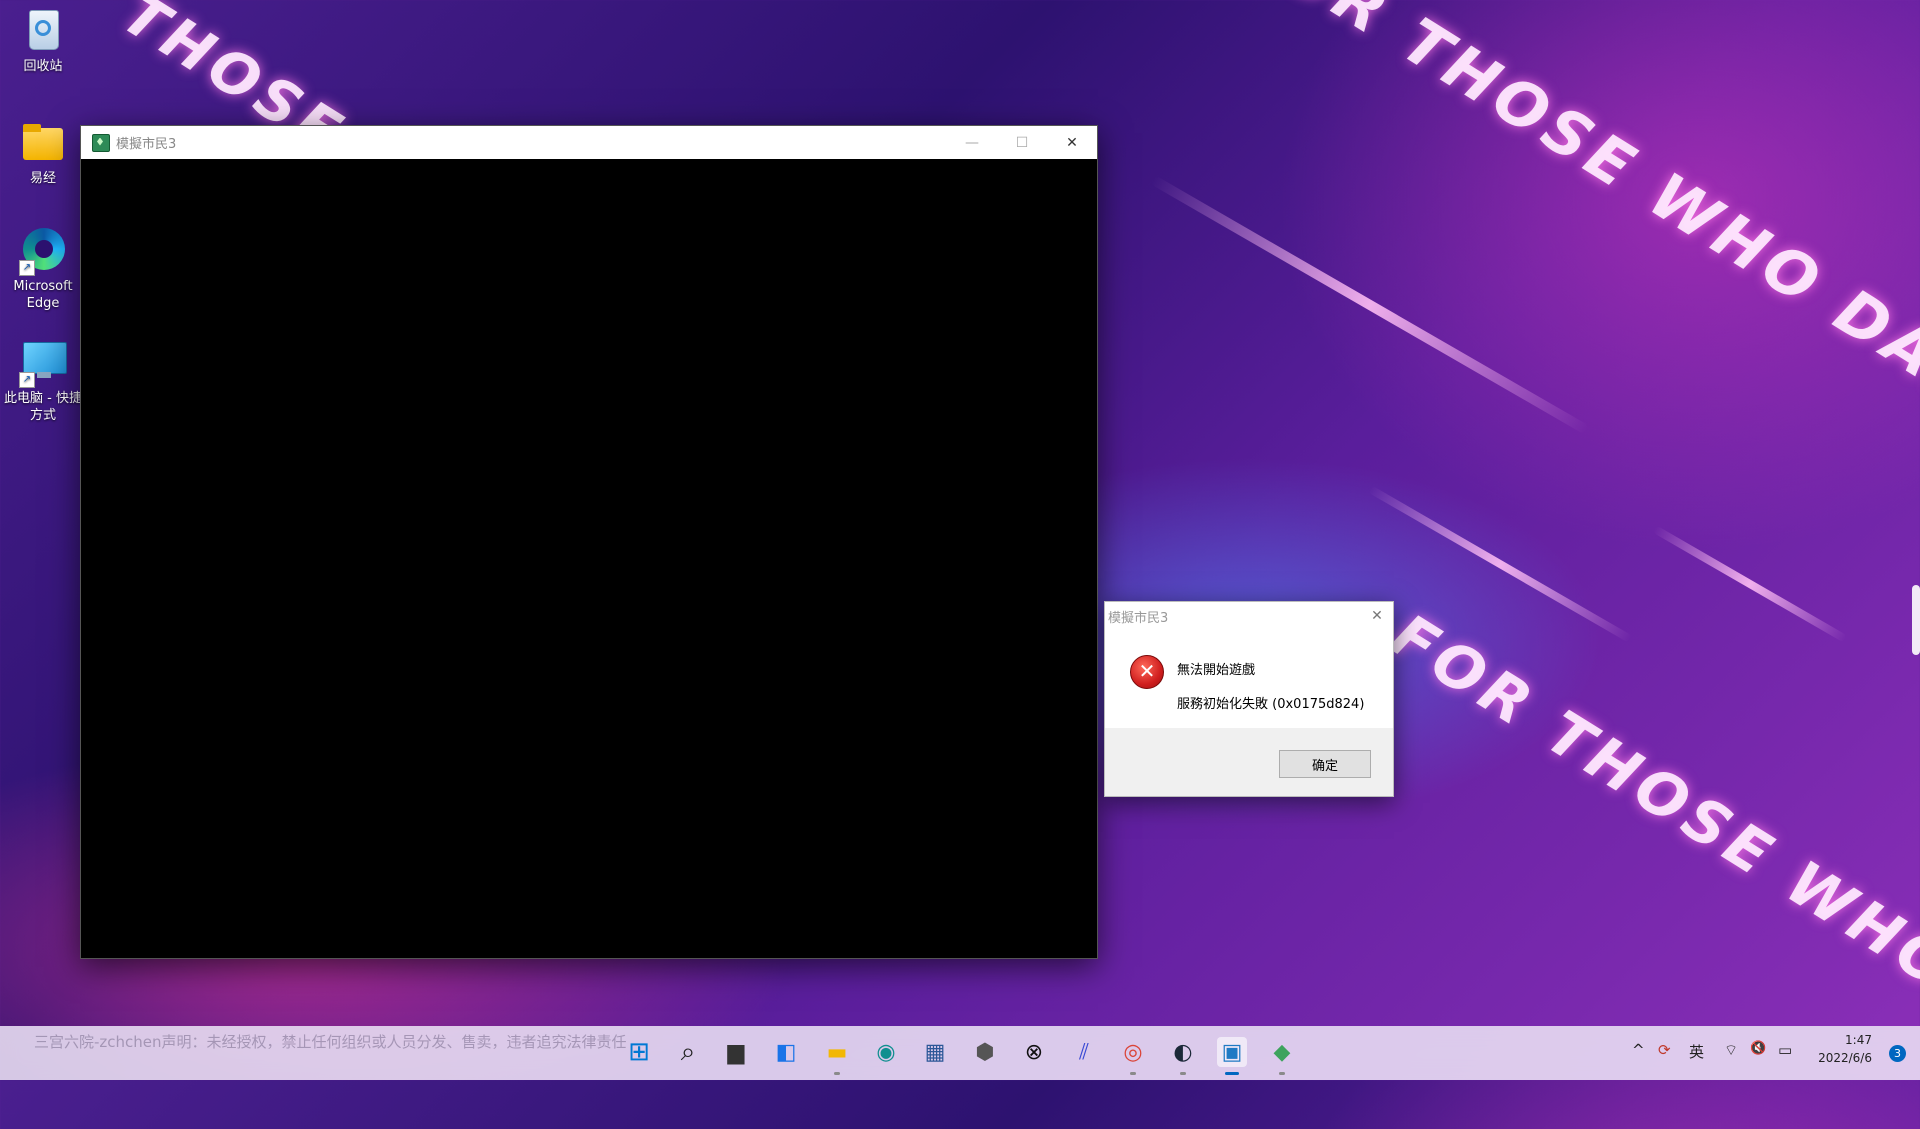  Describe the element at coordinates (1084, 1052) in the screenshot. I see `app-blue-icon: ⫽` at that location.